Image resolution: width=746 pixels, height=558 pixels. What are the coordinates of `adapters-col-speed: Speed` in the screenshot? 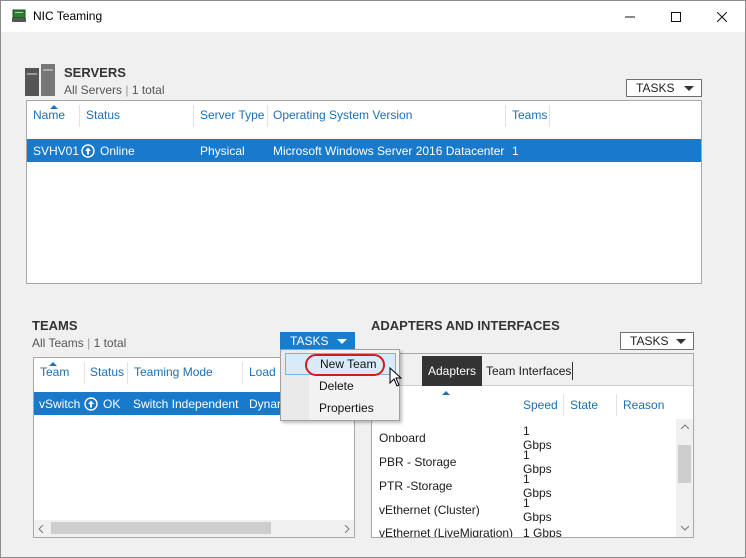 It's located at (540, 405).